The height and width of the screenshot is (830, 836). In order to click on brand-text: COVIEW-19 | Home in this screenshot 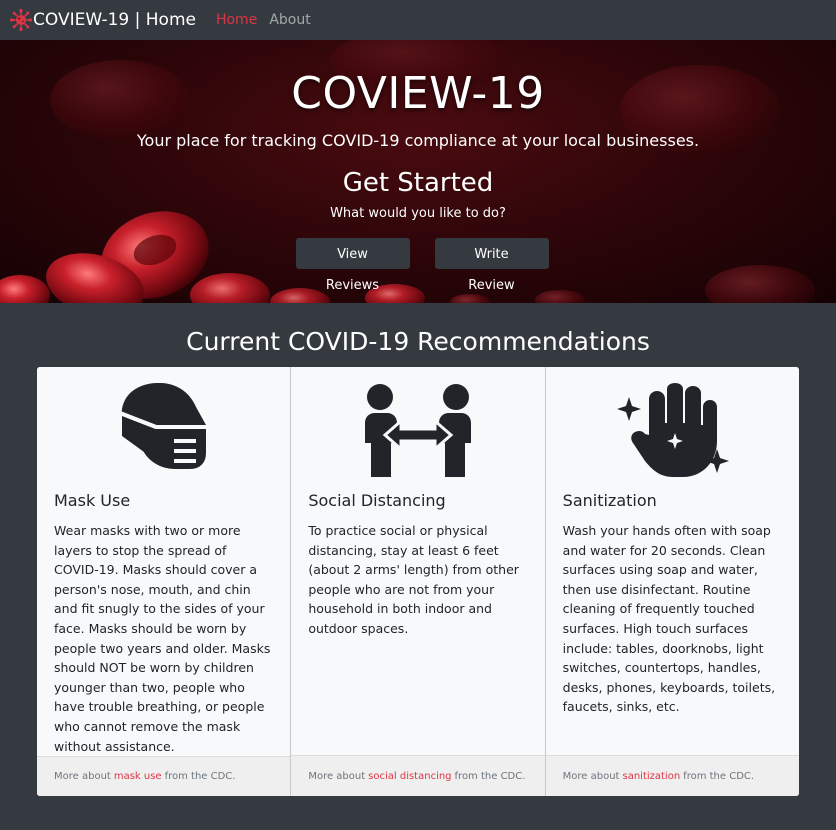, I will do `click(114, 20)`.